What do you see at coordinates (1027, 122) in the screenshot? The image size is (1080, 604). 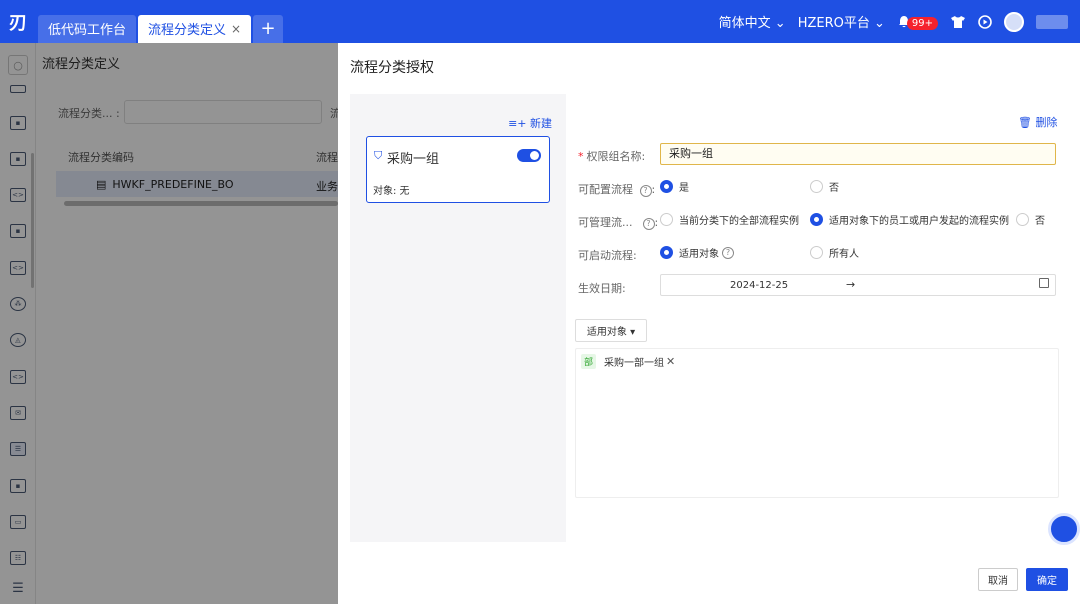 I see `trash-icon: 🗑` at bounding box center [1027, 122].